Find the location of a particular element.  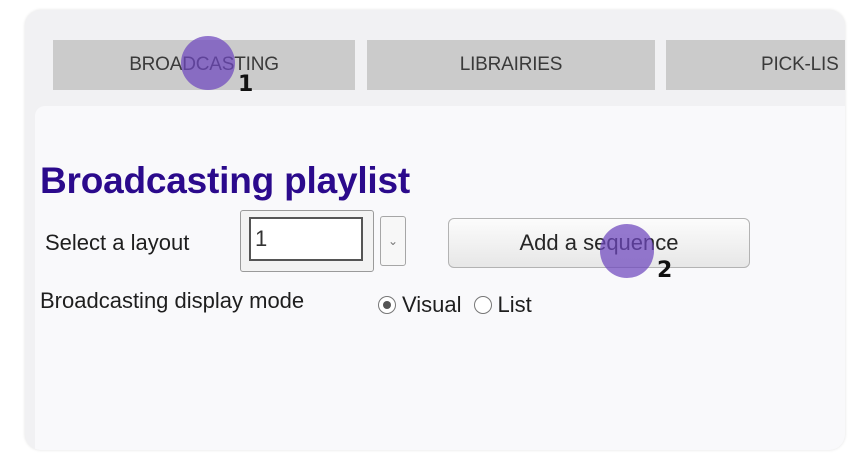

tab-pick-lists: PICK-LIS is located at coordinates (755, 65).